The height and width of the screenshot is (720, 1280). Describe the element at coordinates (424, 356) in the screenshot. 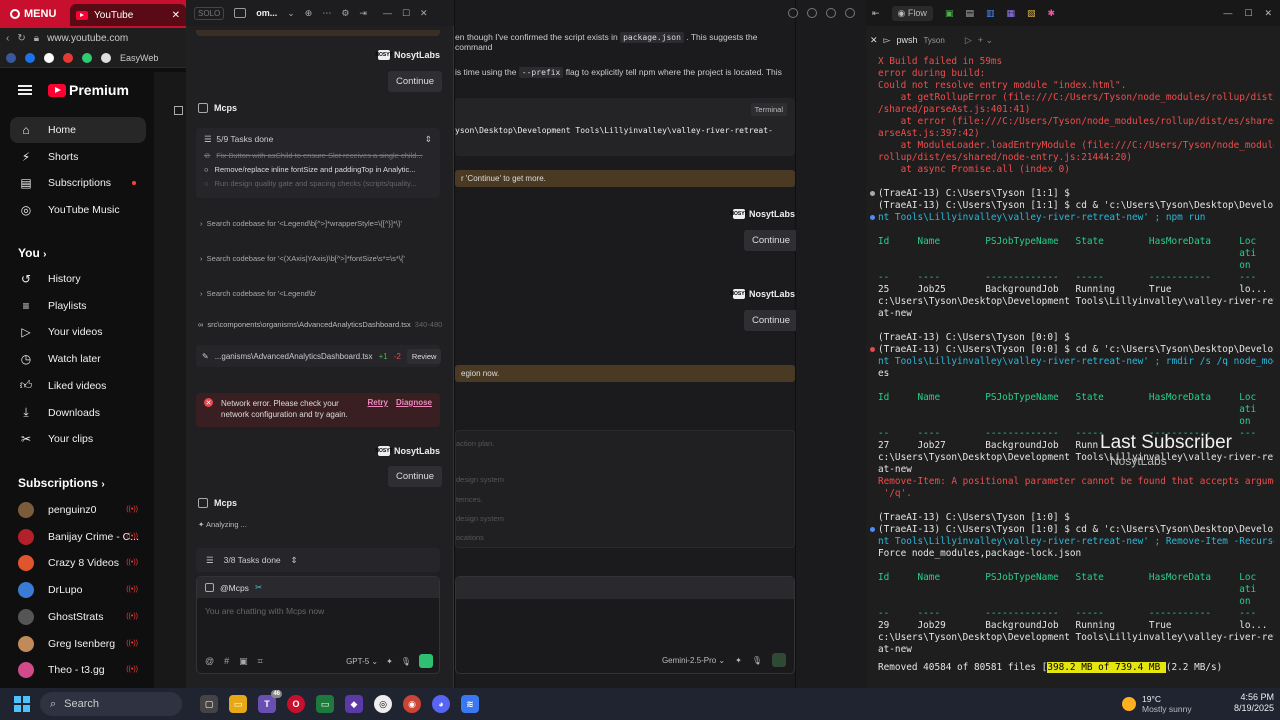

I see `review-button: Review` at that location.